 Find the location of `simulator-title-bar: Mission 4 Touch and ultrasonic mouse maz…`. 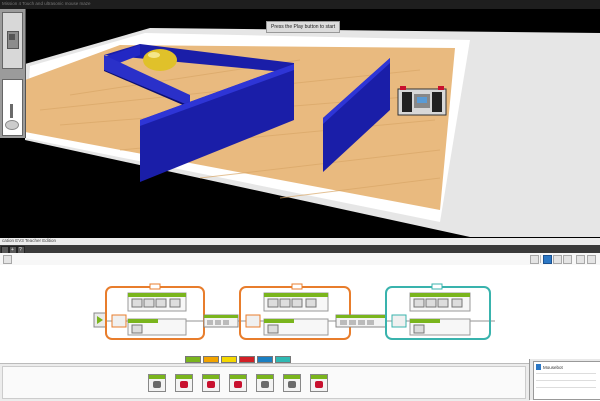

simulator-title-bar: Mission 4 Touch and ultrasonic mouse maz… is located at coordinates (300, 4).